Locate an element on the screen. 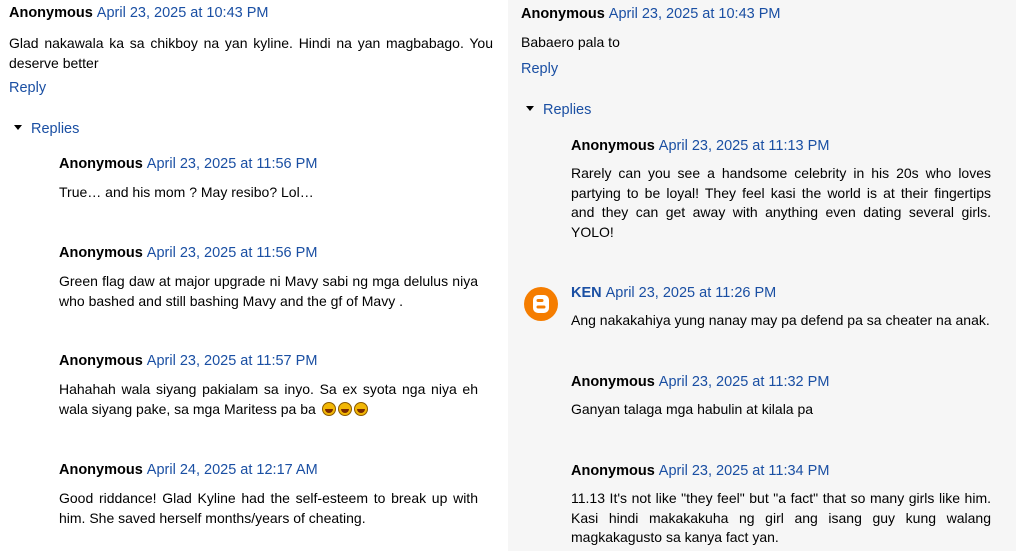  comment-date-link: April 24, 2025 at 12:17 AM is located at coordinates (232, 470).